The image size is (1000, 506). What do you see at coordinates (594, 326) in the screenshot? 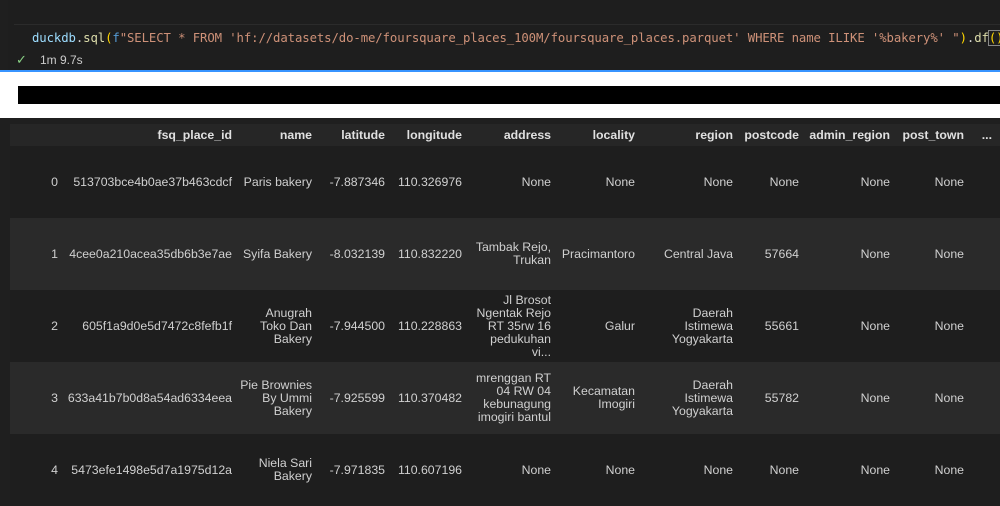
I see `cell-locality: Galur` at bounding box center [594, 326].